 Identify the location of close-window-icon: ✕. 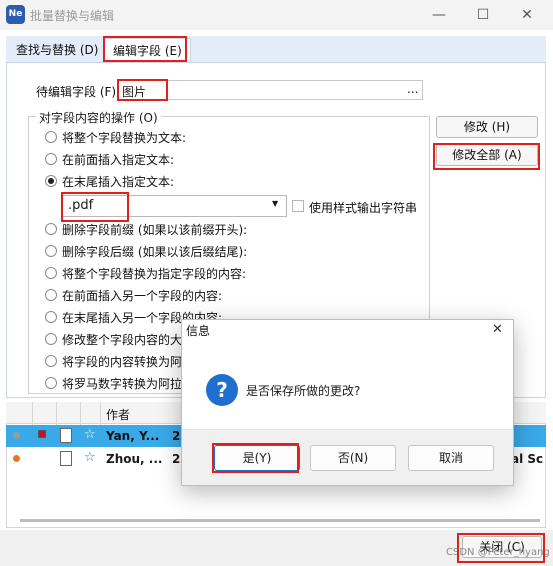
(527, 15).